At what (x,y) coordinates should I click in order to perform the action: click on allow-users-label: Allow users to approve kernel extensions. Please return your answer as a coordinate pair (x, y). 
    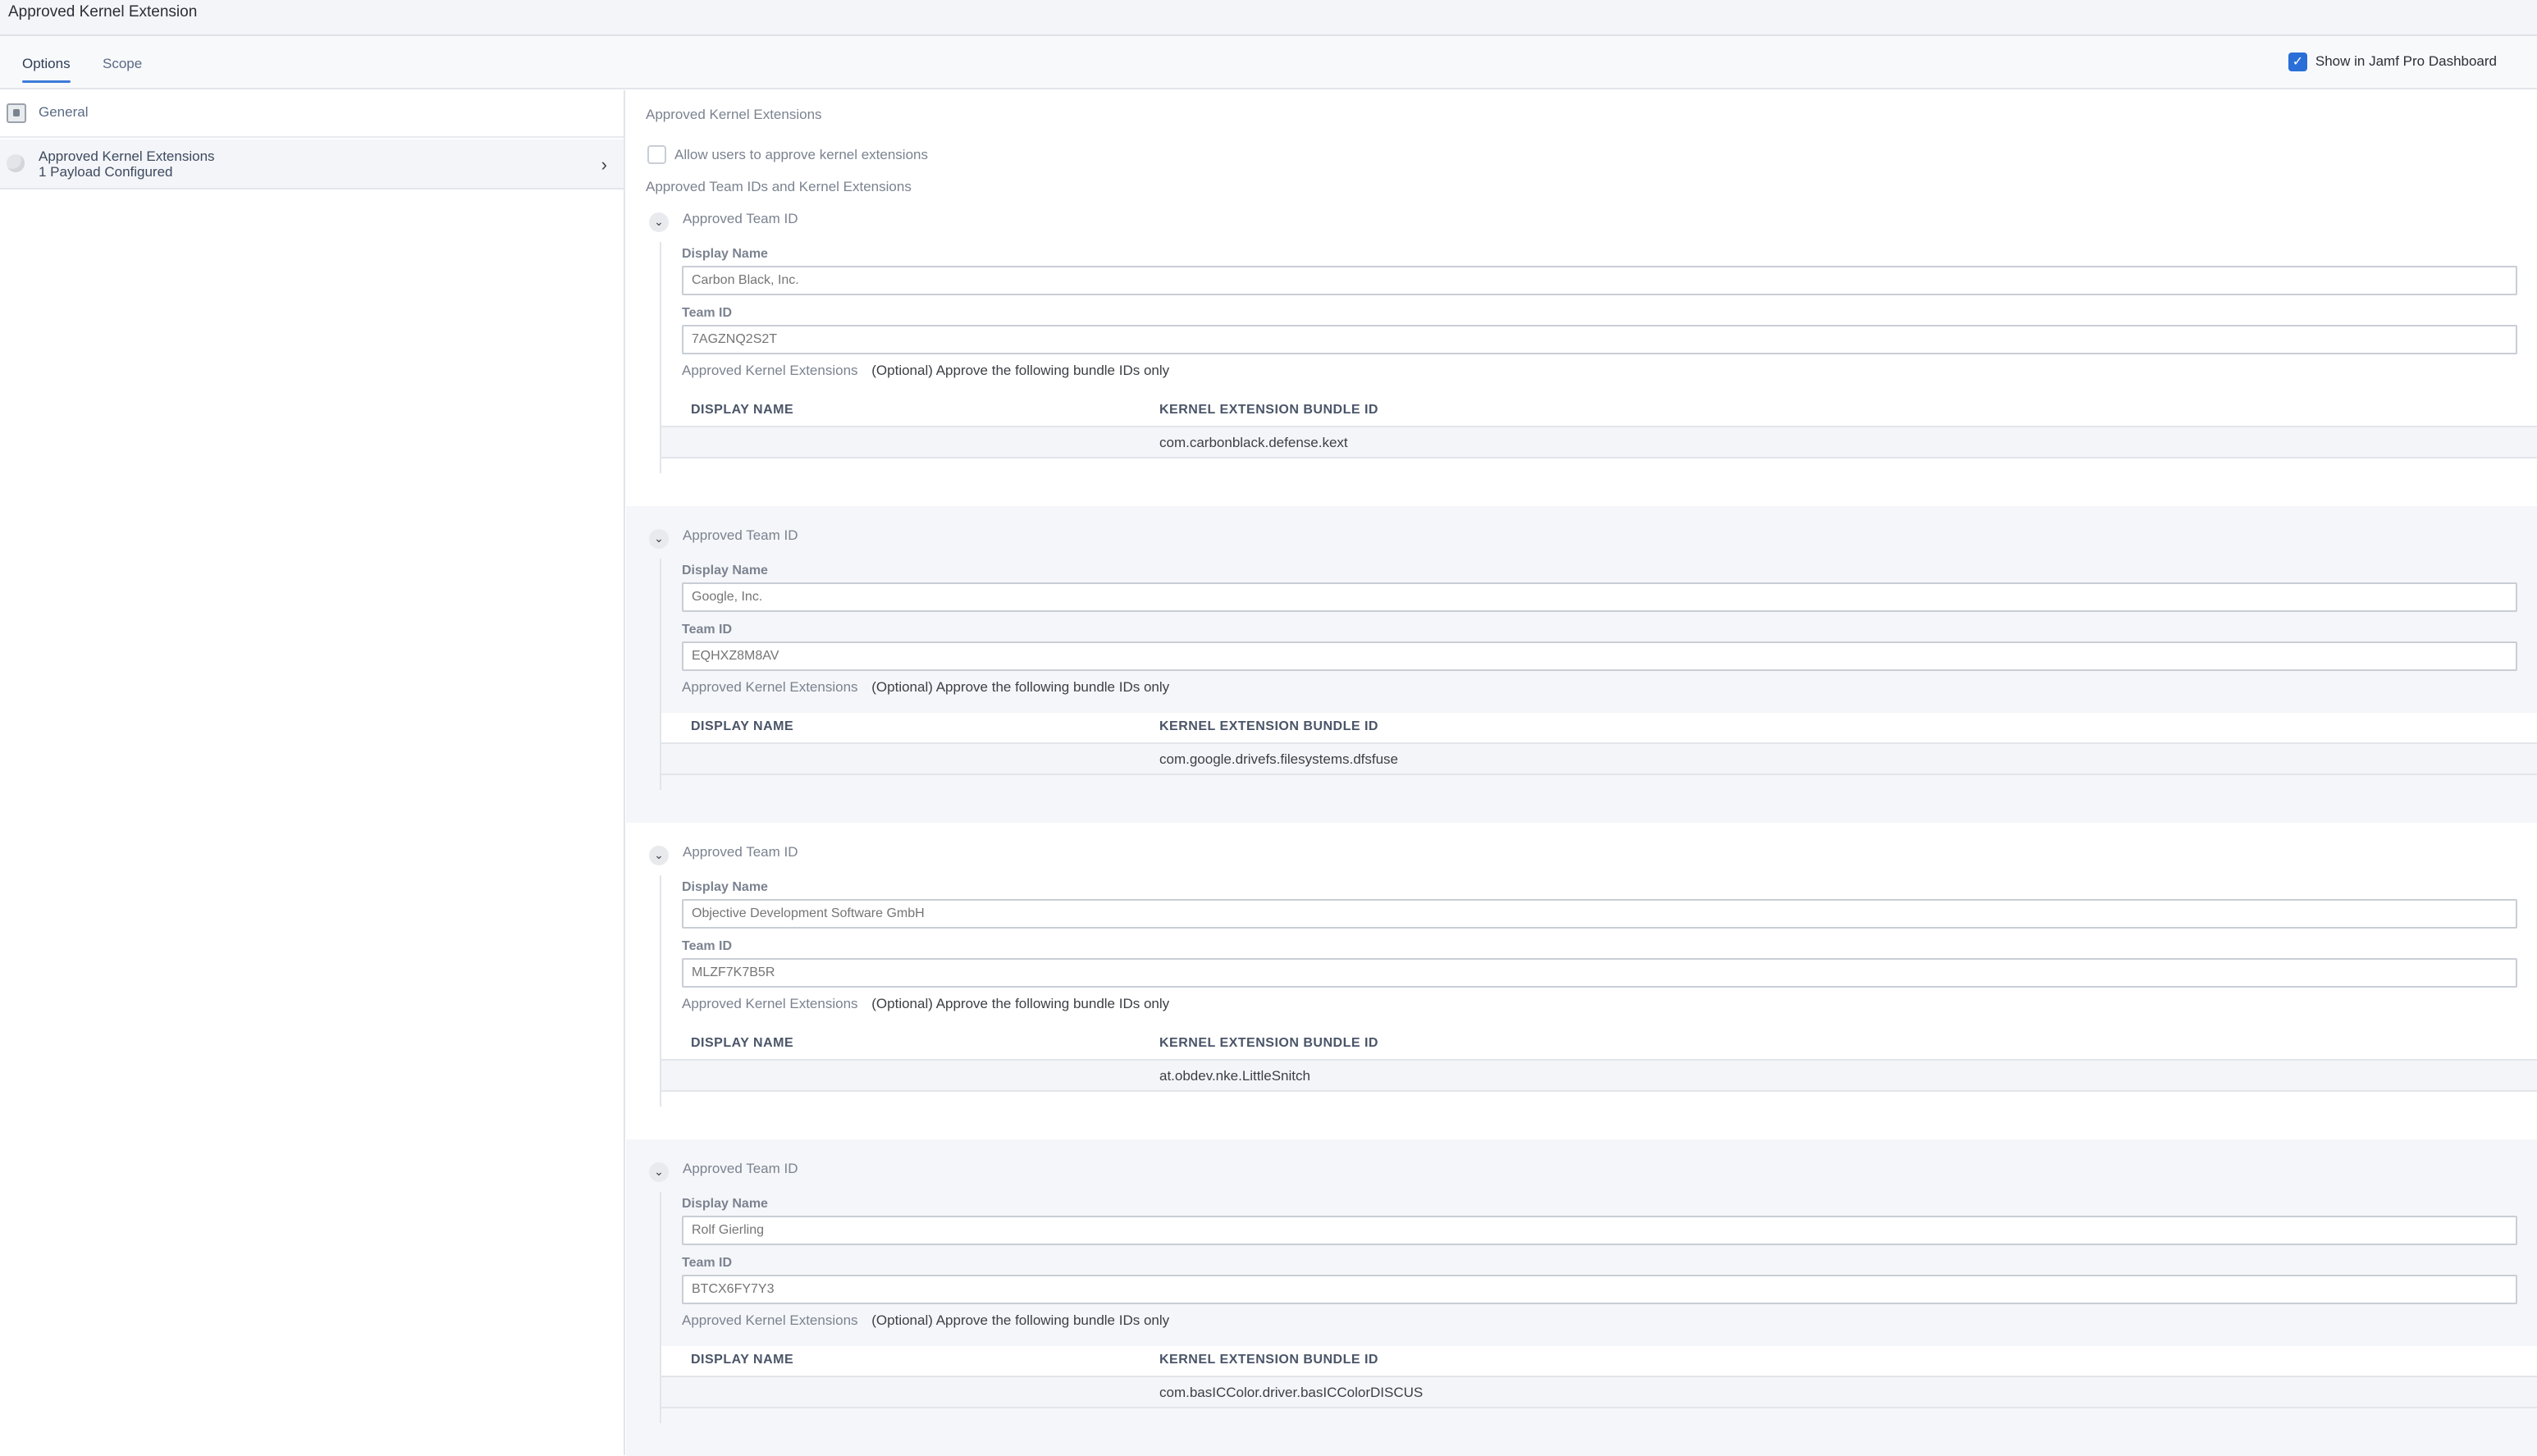
    Looking at the image, I should click on (801, 154).